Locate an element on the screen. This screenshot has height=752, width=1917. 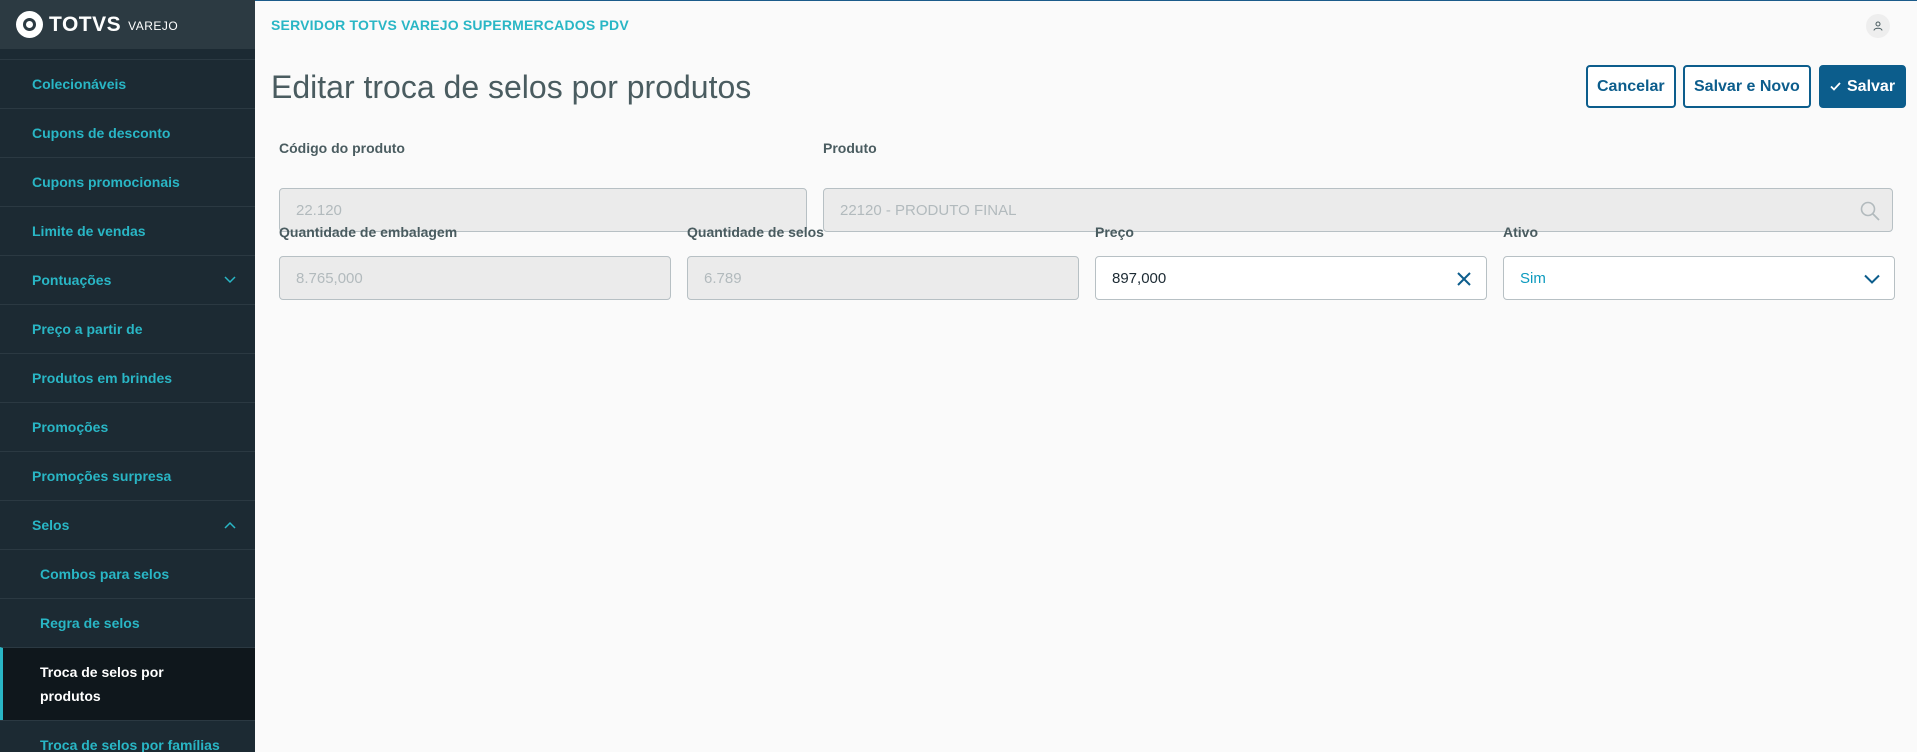
qtd-selos-value: 6.789 is located at coordinates (723, 278).